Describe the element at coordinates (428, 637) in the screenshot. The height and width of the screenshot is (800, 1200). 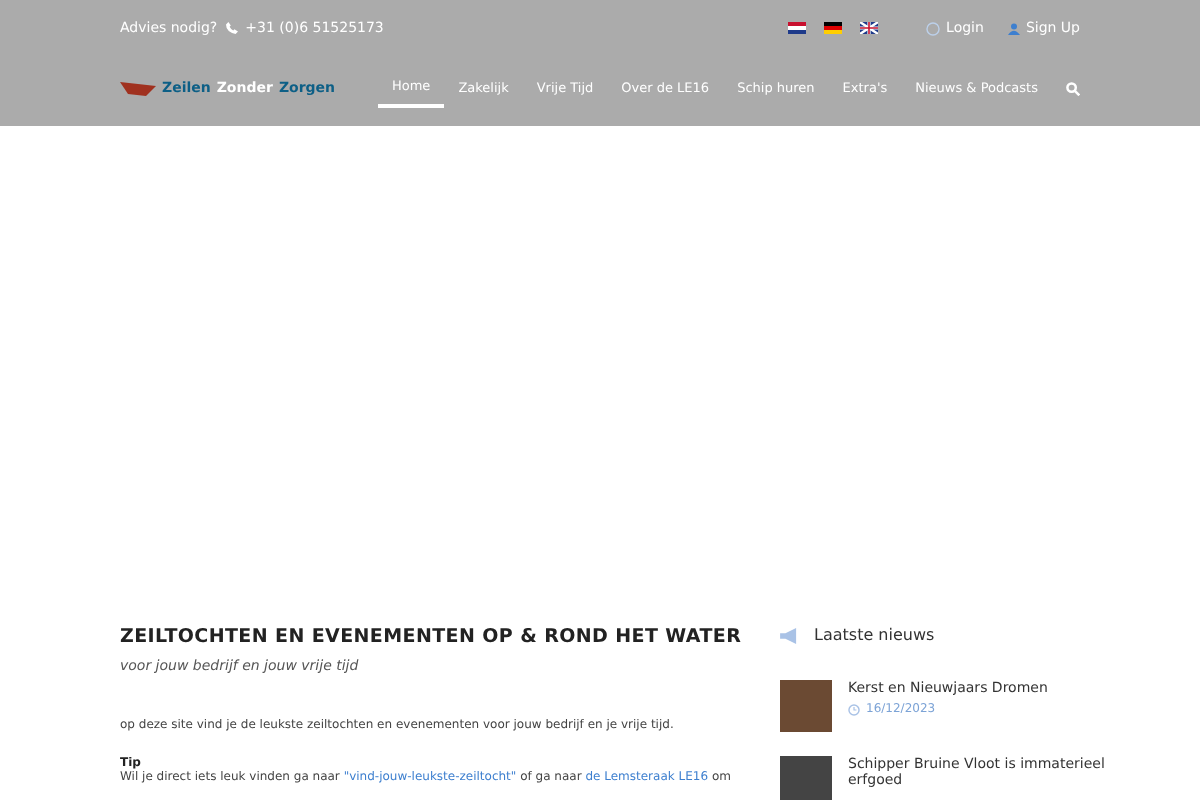
I see `page-heading: ZEILTOCHTEN EN EVENEMENTEN OP & ROND HET WATER` at that location.